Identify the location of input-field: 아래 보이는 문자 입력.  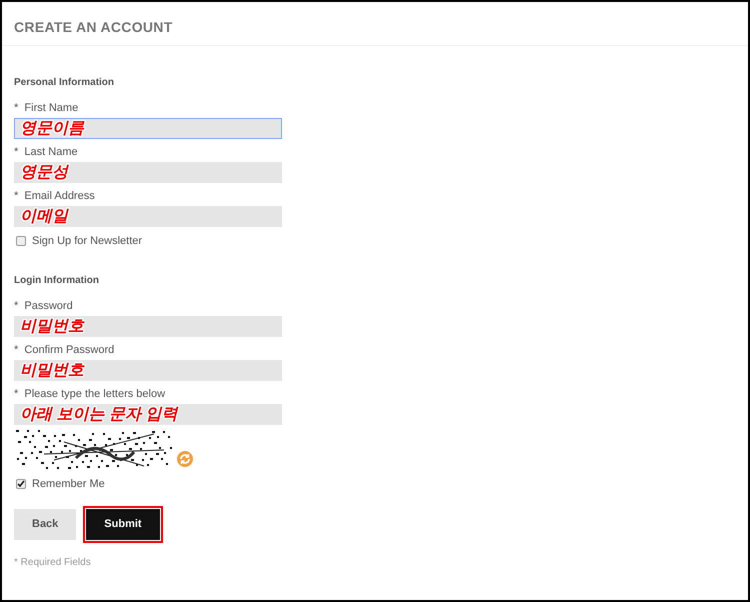
(148, 414).